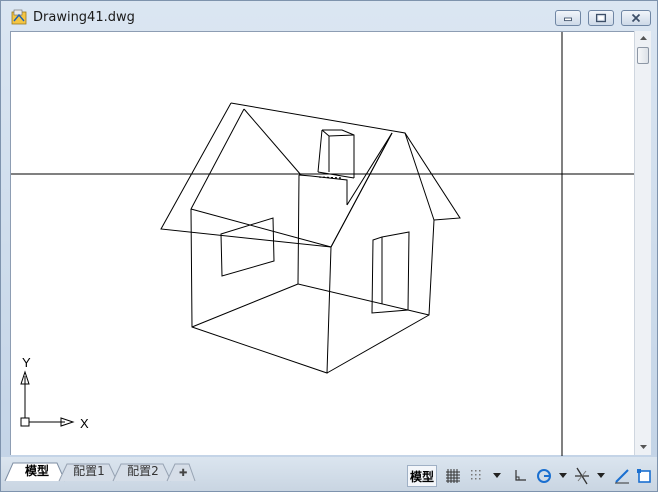 The height and width of the screenshot is (492, 658). What do you see at coordinates (26, 362) in the screenshot?
I see `ucs-y-label: Y` at bounding box center [26, 362].